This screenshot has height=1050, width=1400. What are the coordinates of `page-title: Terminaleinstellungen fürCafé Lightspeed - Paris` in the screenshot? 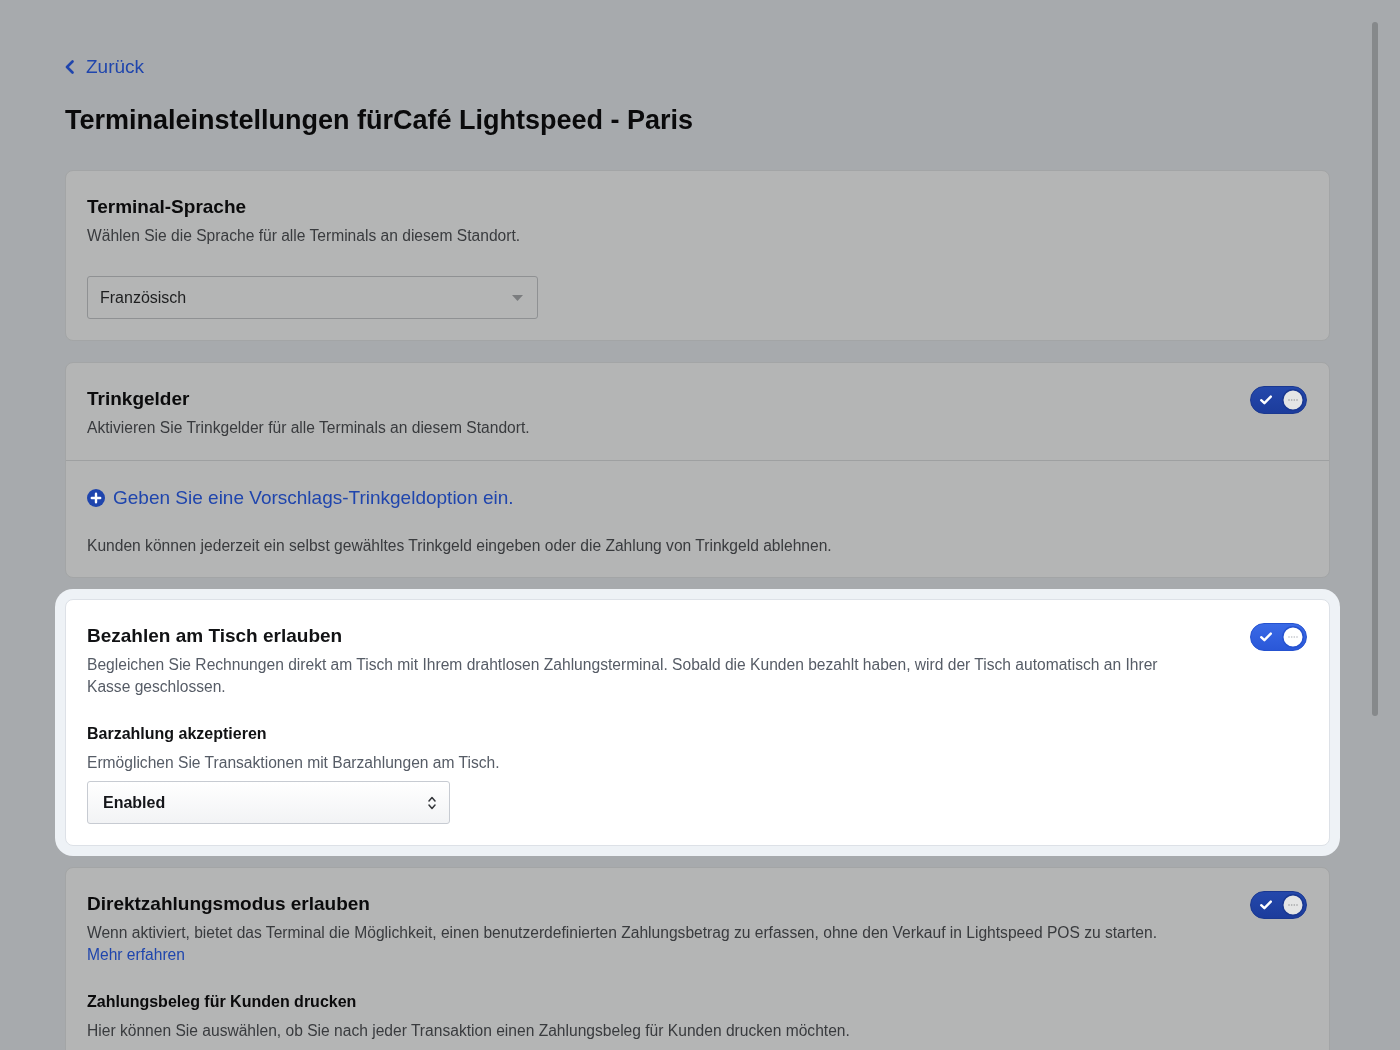 It's located at (379, 120).